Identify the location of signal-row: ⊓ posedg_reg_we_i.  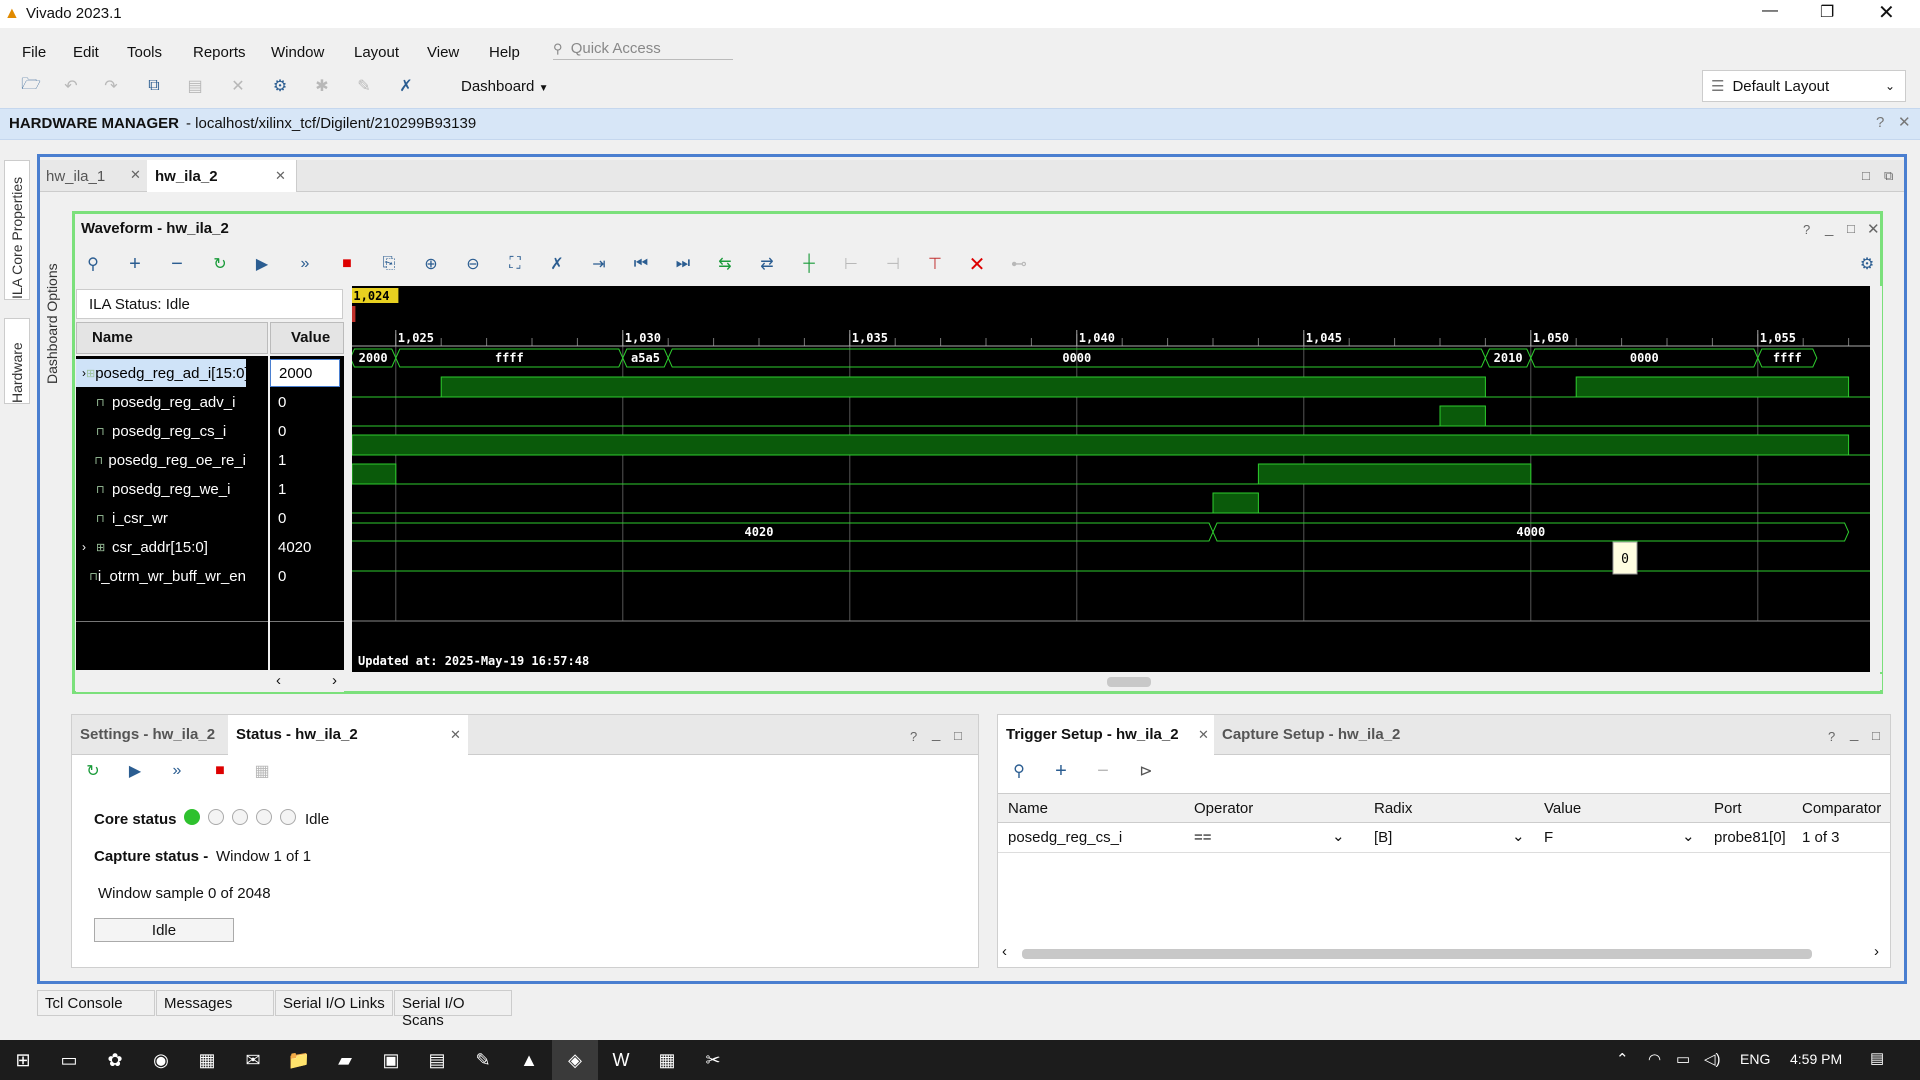
(161, 489).